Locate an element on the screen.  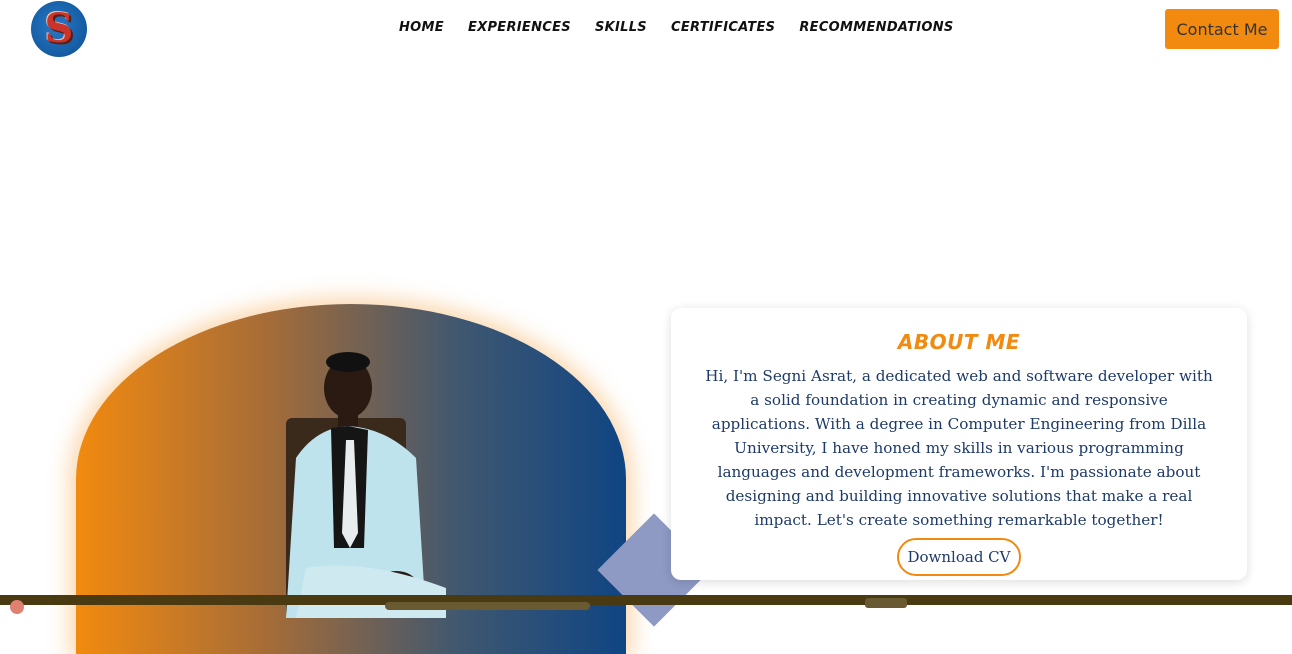
nav-skills: SKILLS is located at coordinates (621, 27).